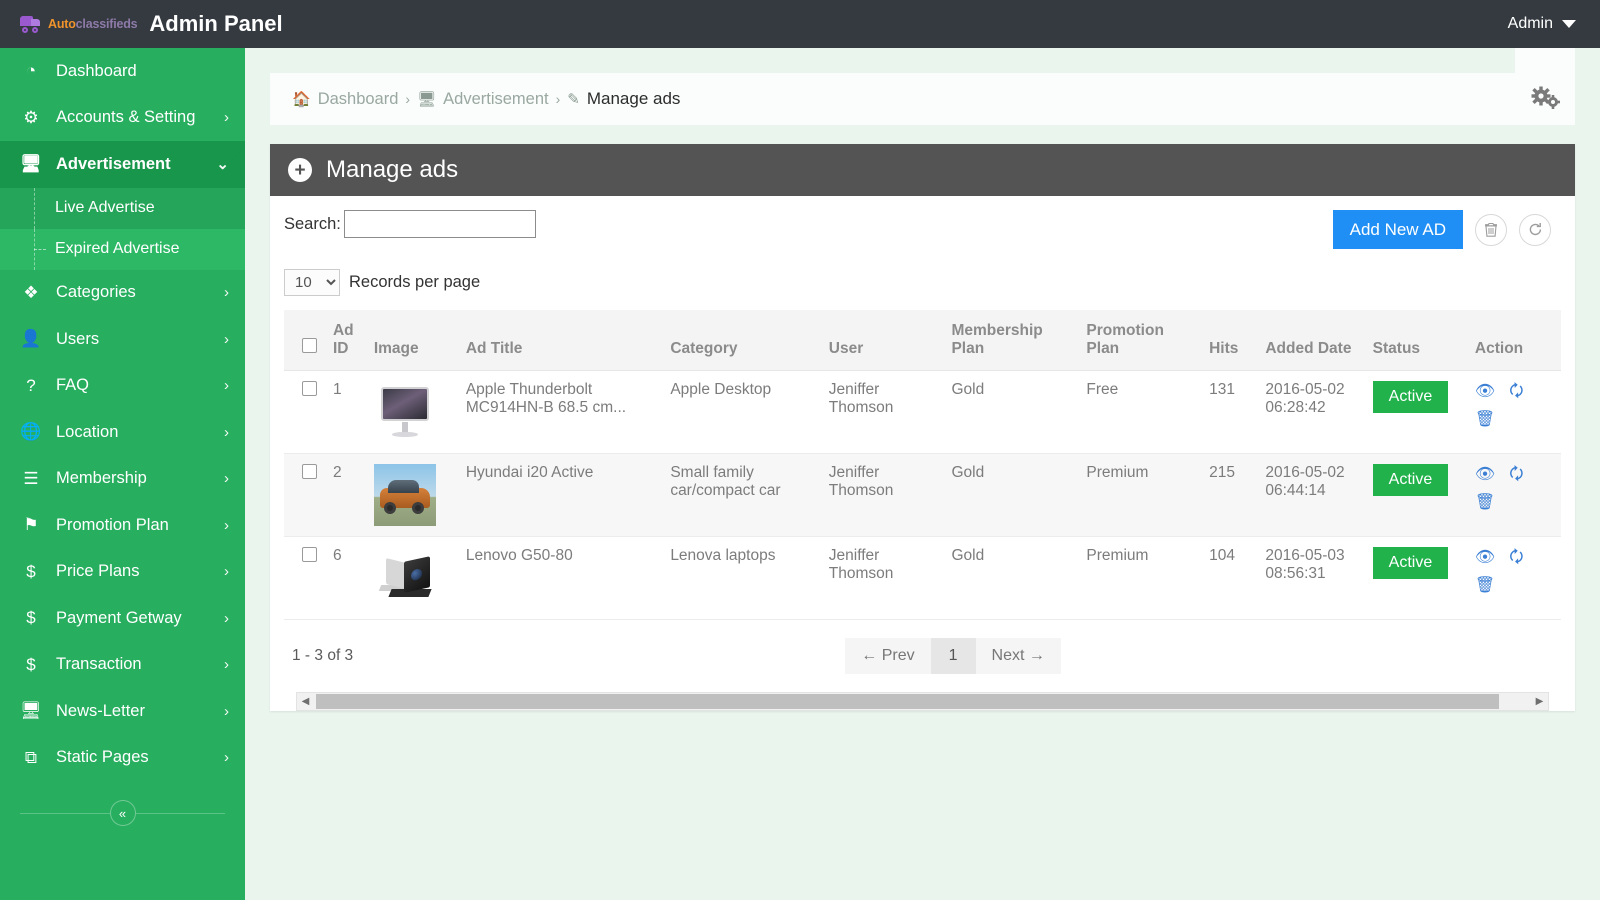 This screenshot has width=1600, height=900. I want to click on header-image: Image, so click(413, 340).